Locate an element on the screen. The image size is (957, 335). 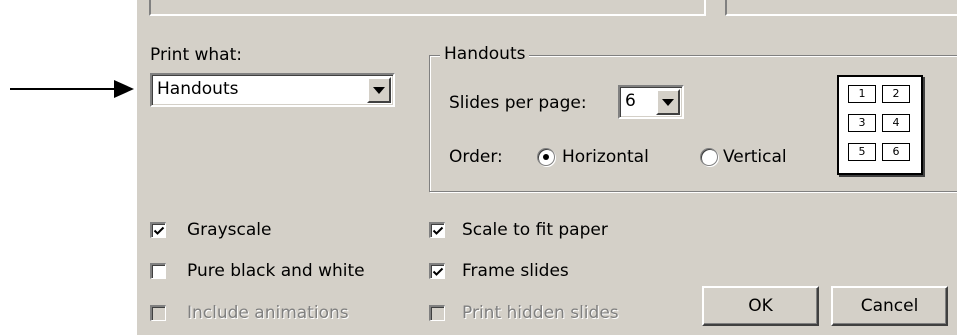
print-what-dropdown-button is located at coordinates (379, 90).